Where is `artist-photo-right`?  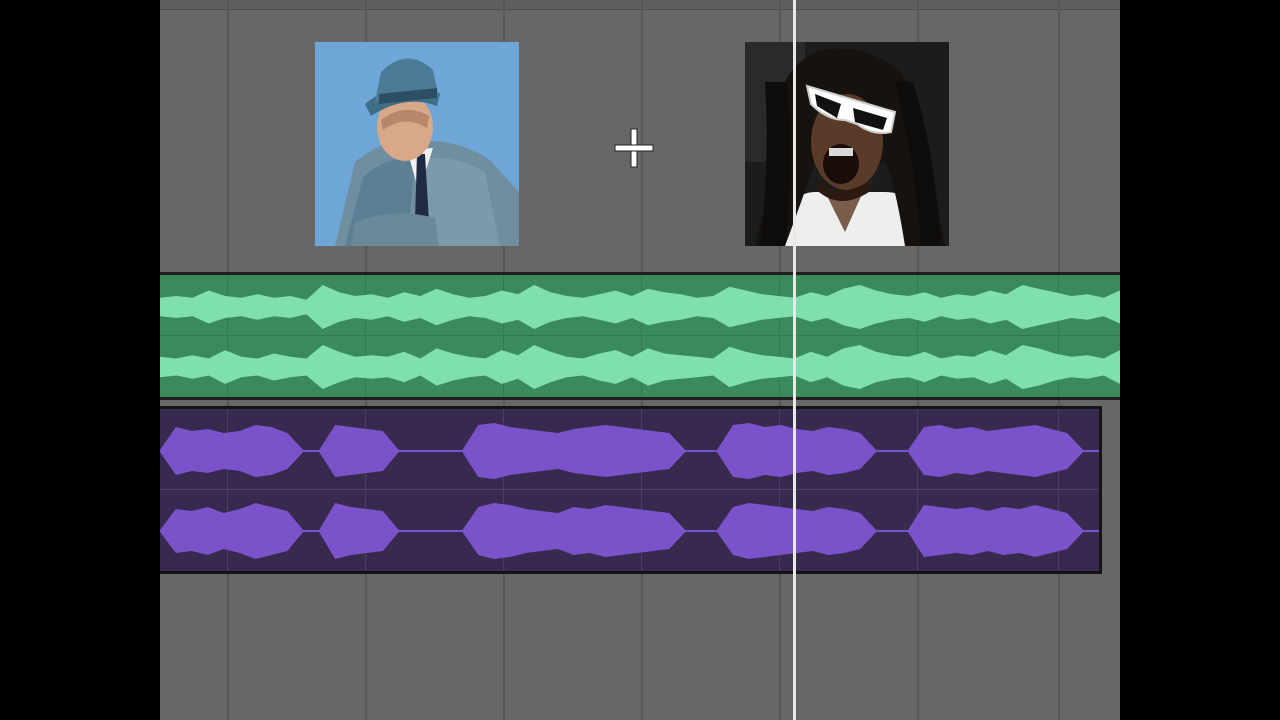 artist-photo-right is located at coordinates (847, 144).